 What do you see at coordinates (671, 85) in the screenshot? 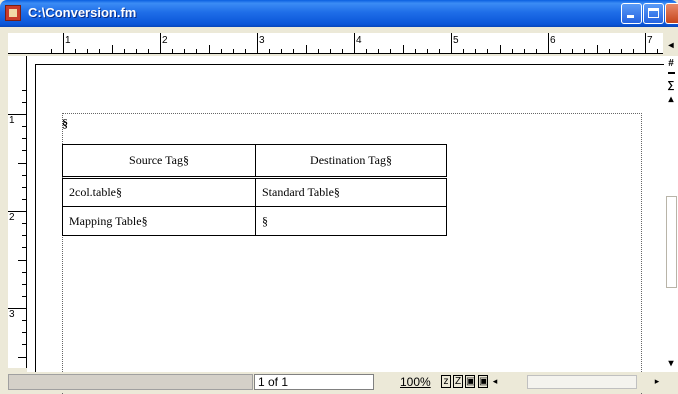
I see `equation-icon: ∑` at bounding box center [671, 85].